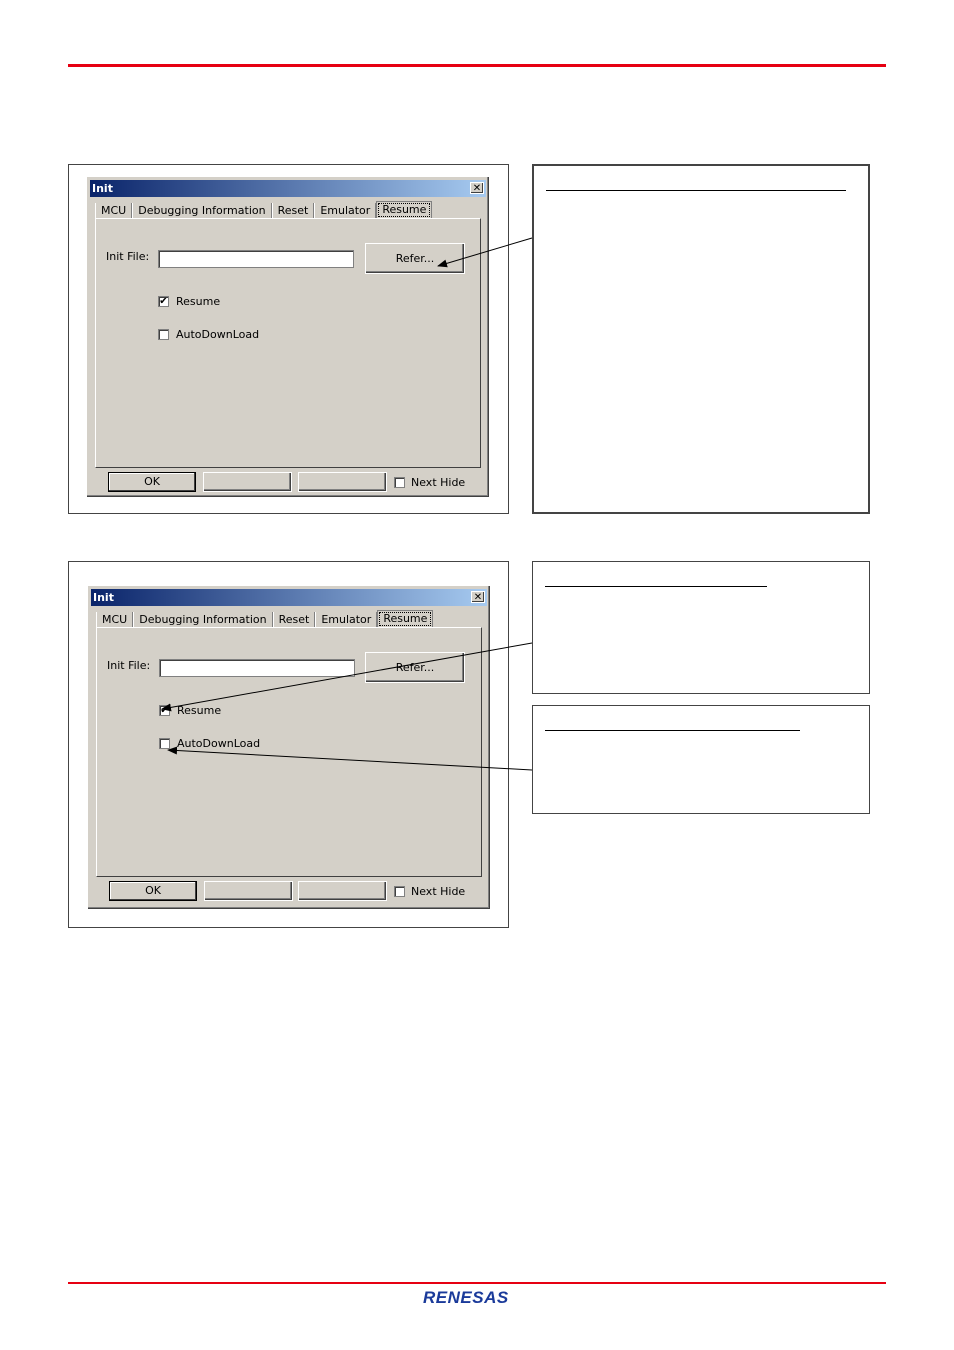 This screenshot has width=954, height=1350. I want to click on header-rule, so click(477, 65).